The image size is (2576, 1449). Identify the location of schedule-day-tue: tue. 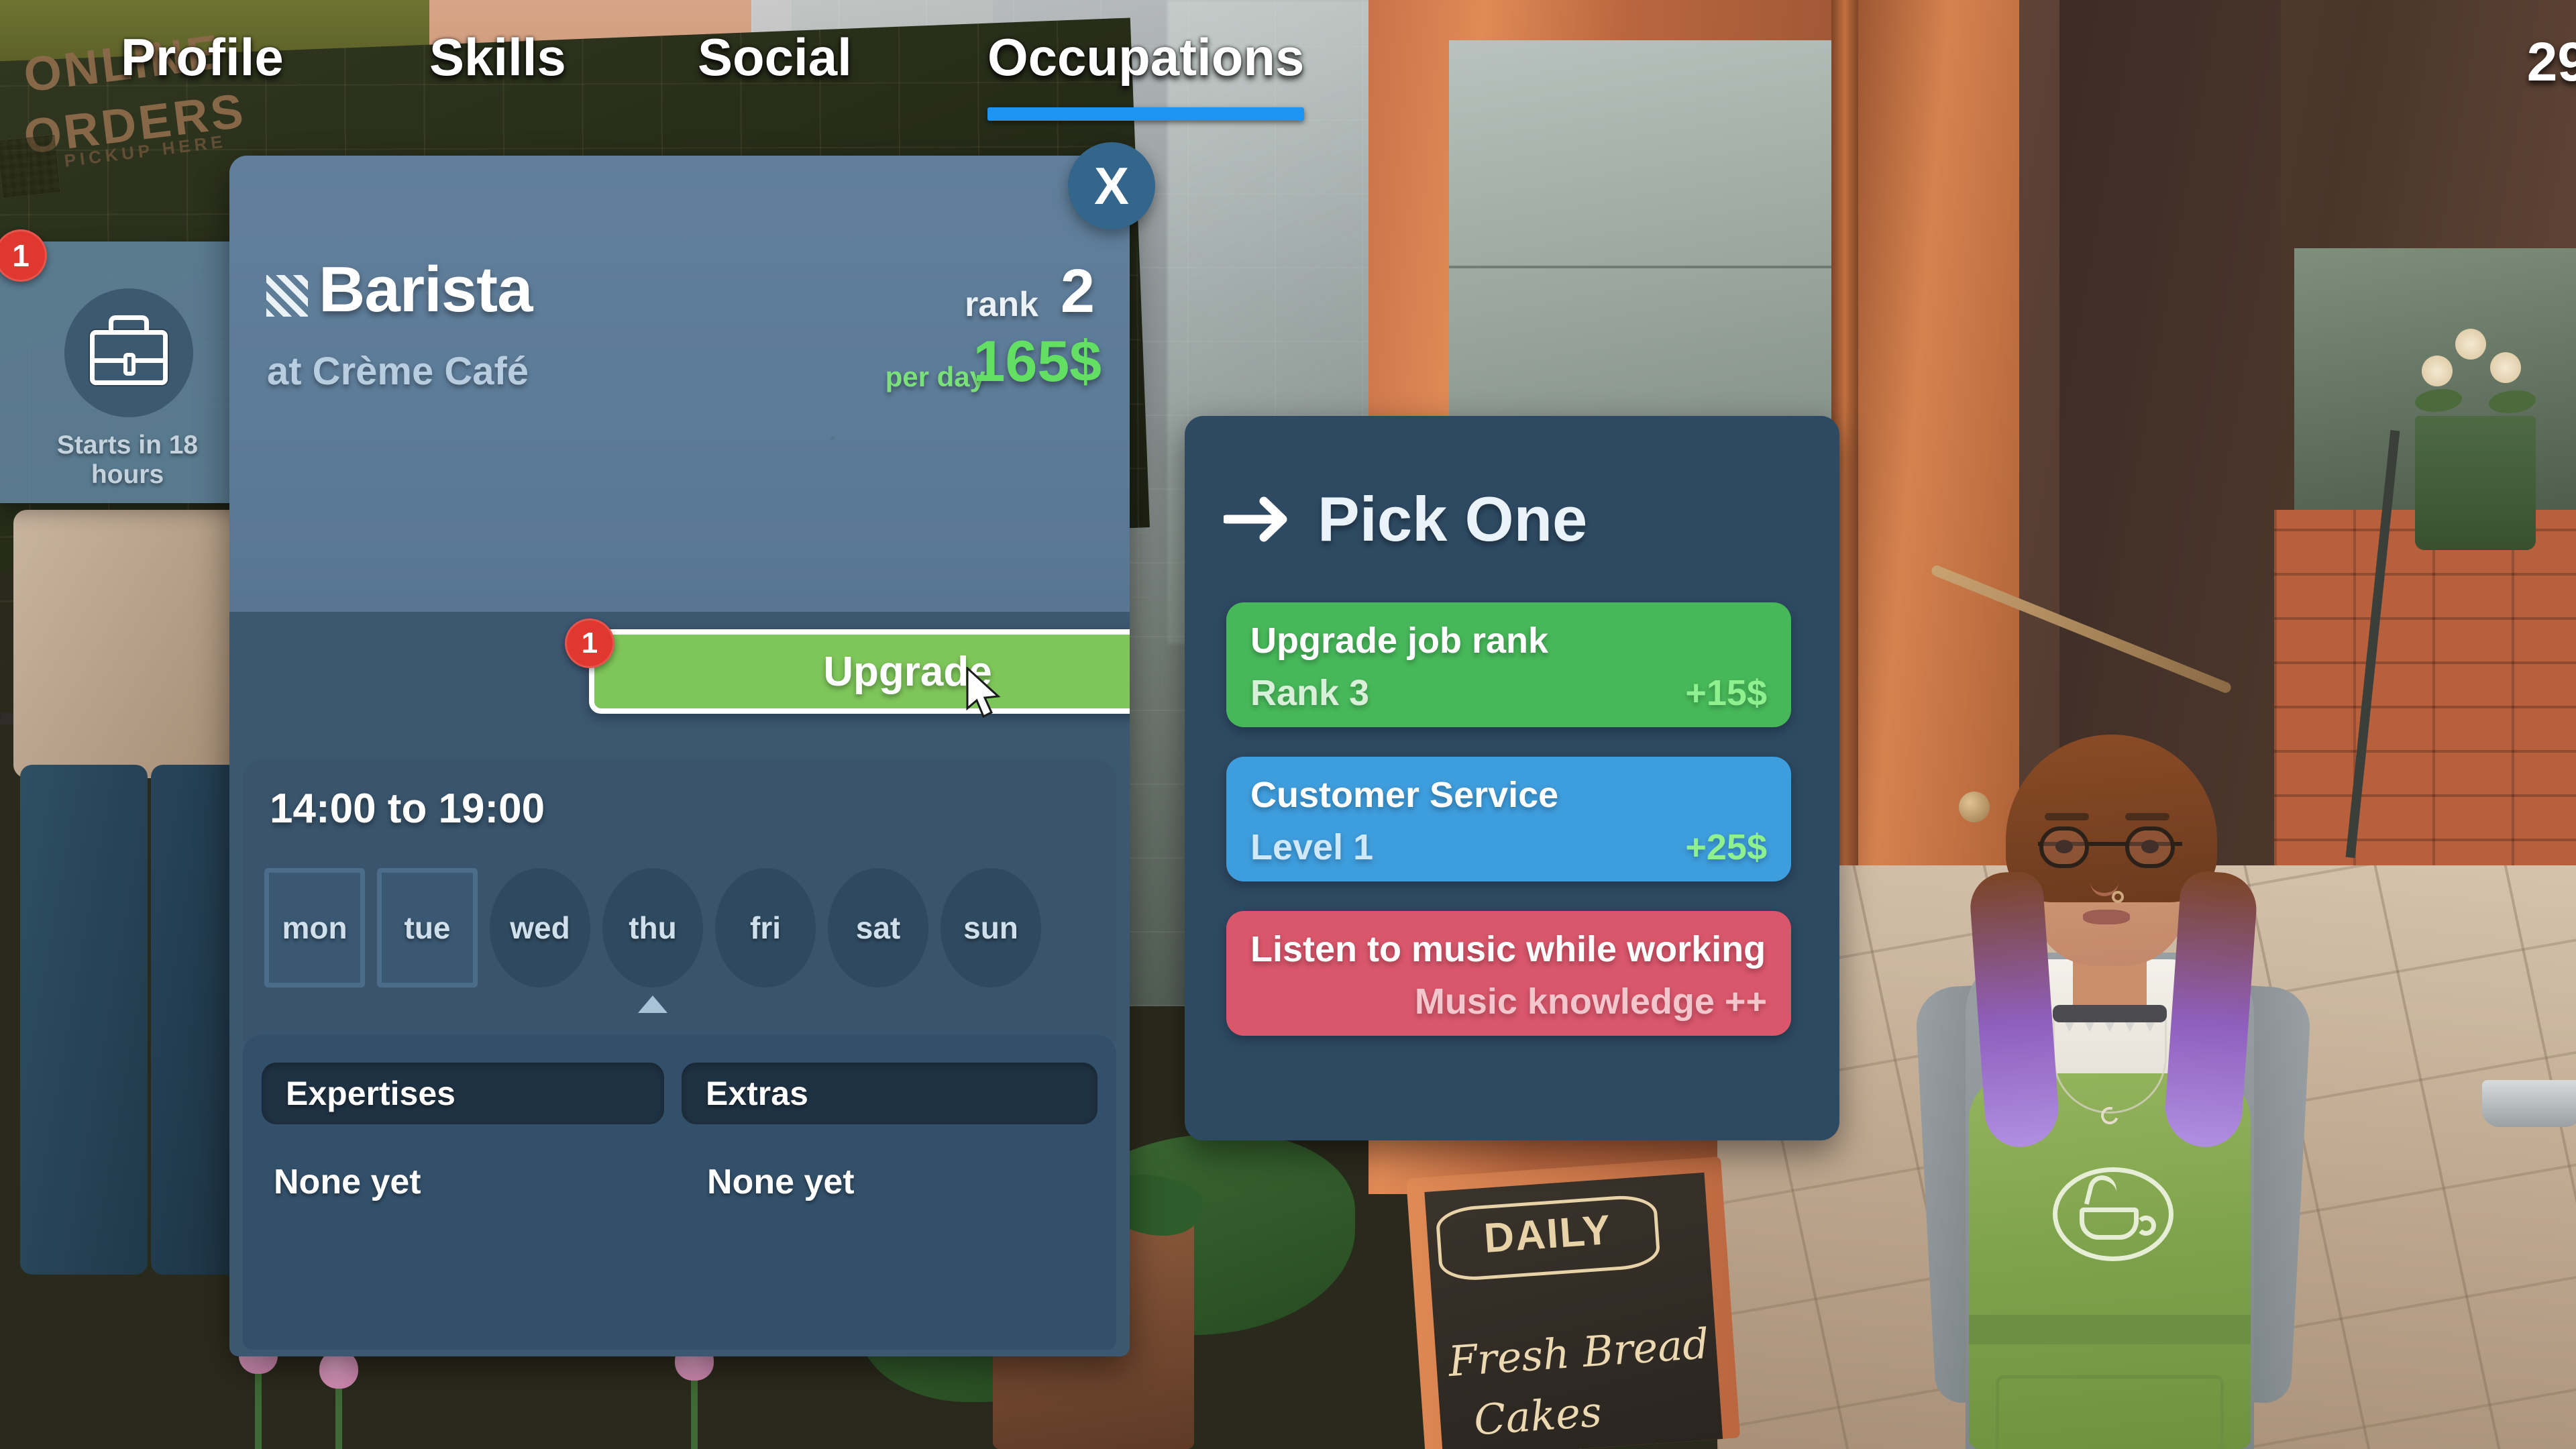
(427, 927).